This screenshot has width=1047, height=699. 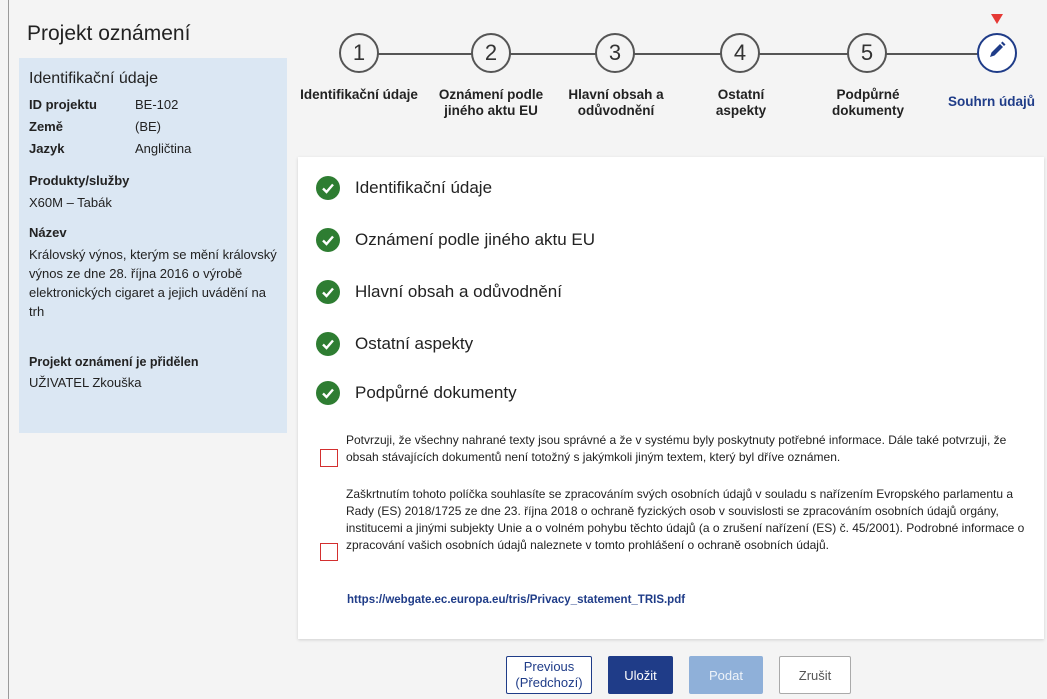 I want to click on summary-item-label: Podpůrné dokumenty, so click(x=436, y=392).